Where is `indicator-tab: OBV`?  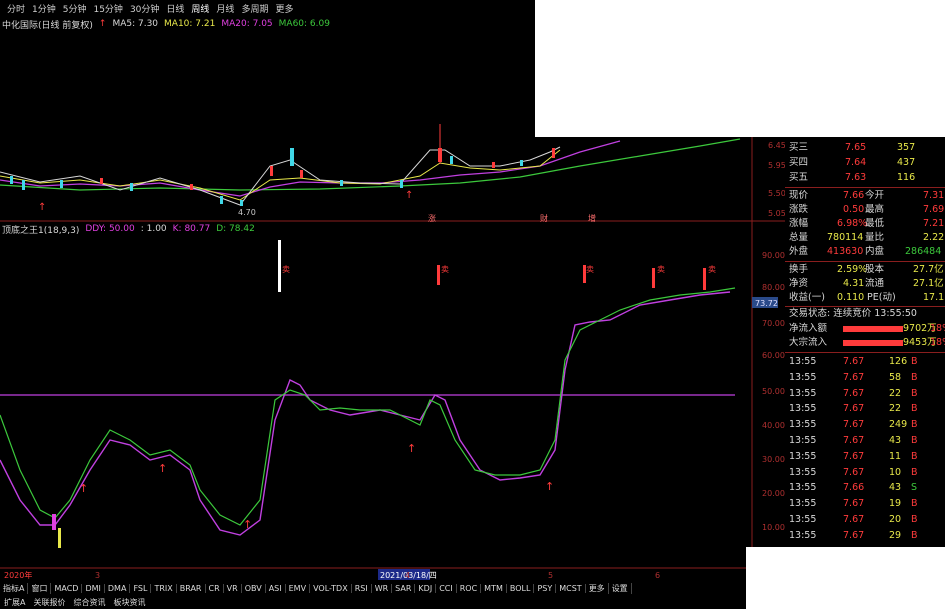
indicator-tab: OBV is located at coordinates (254, 588).